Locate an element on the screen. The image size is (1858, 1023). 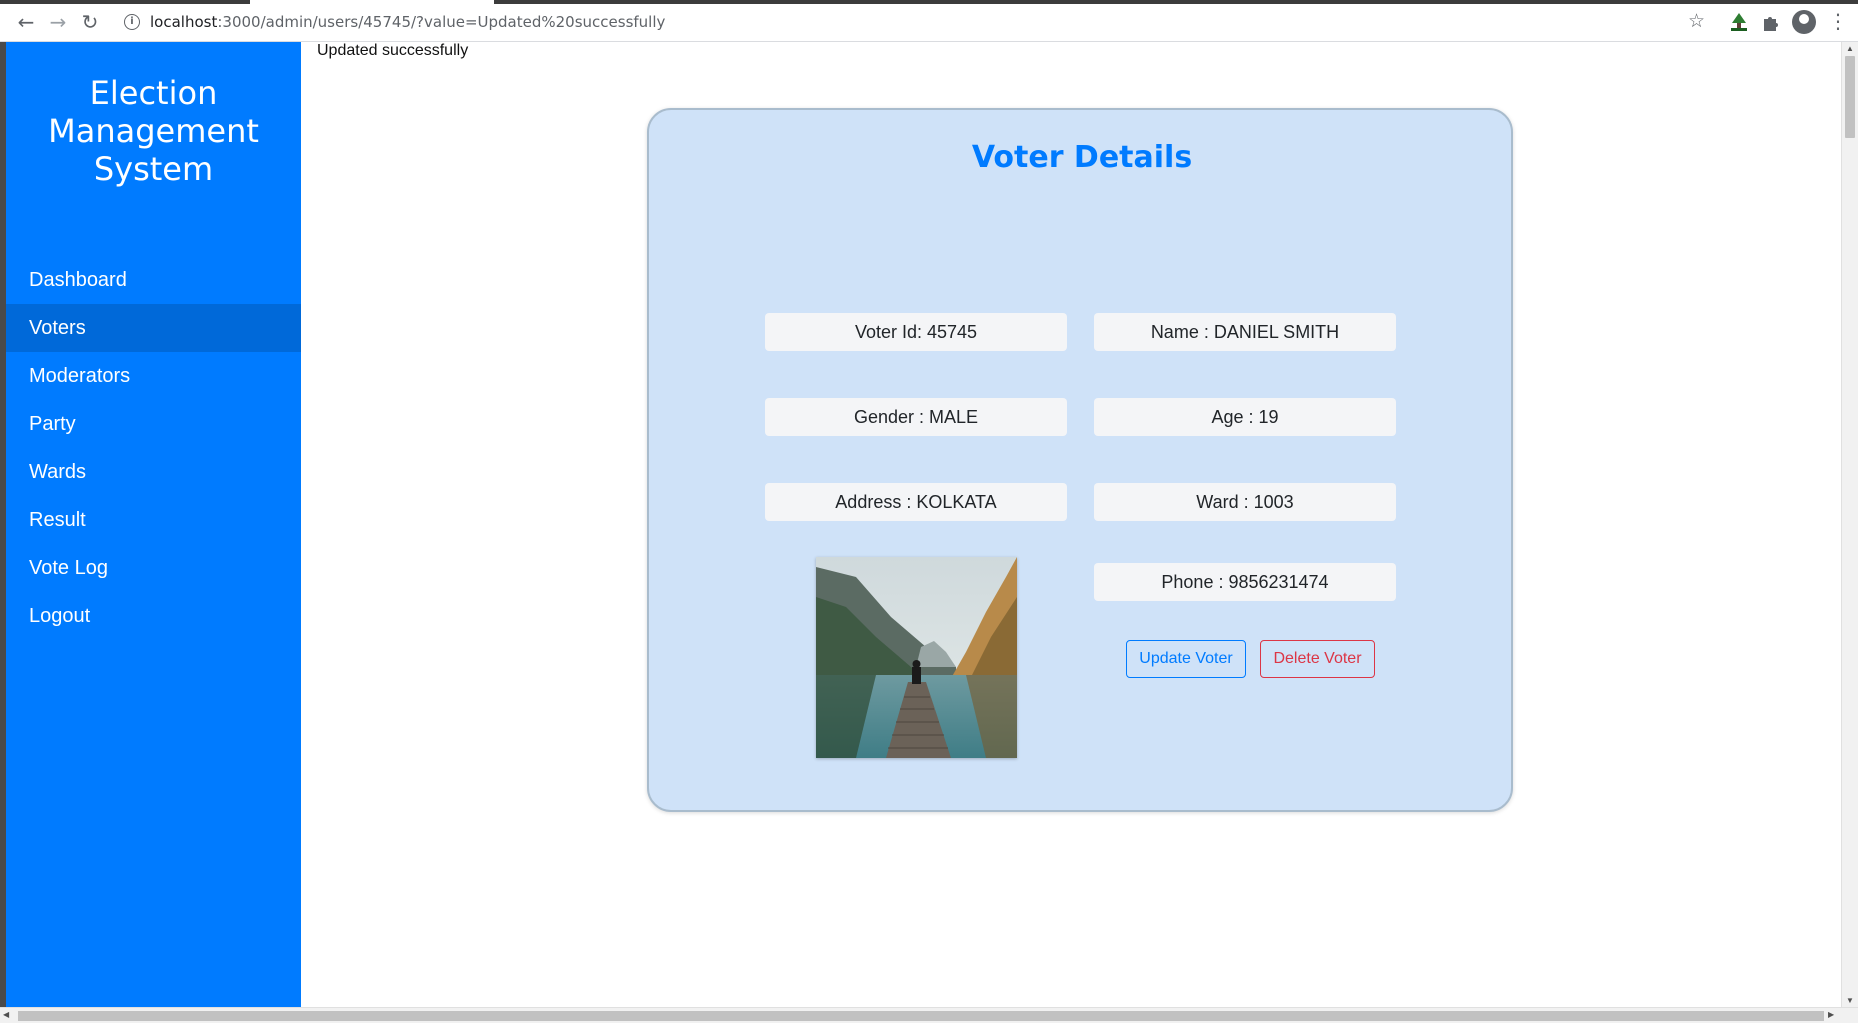
brand-line-2: Management is located at coordinates (153, 131).